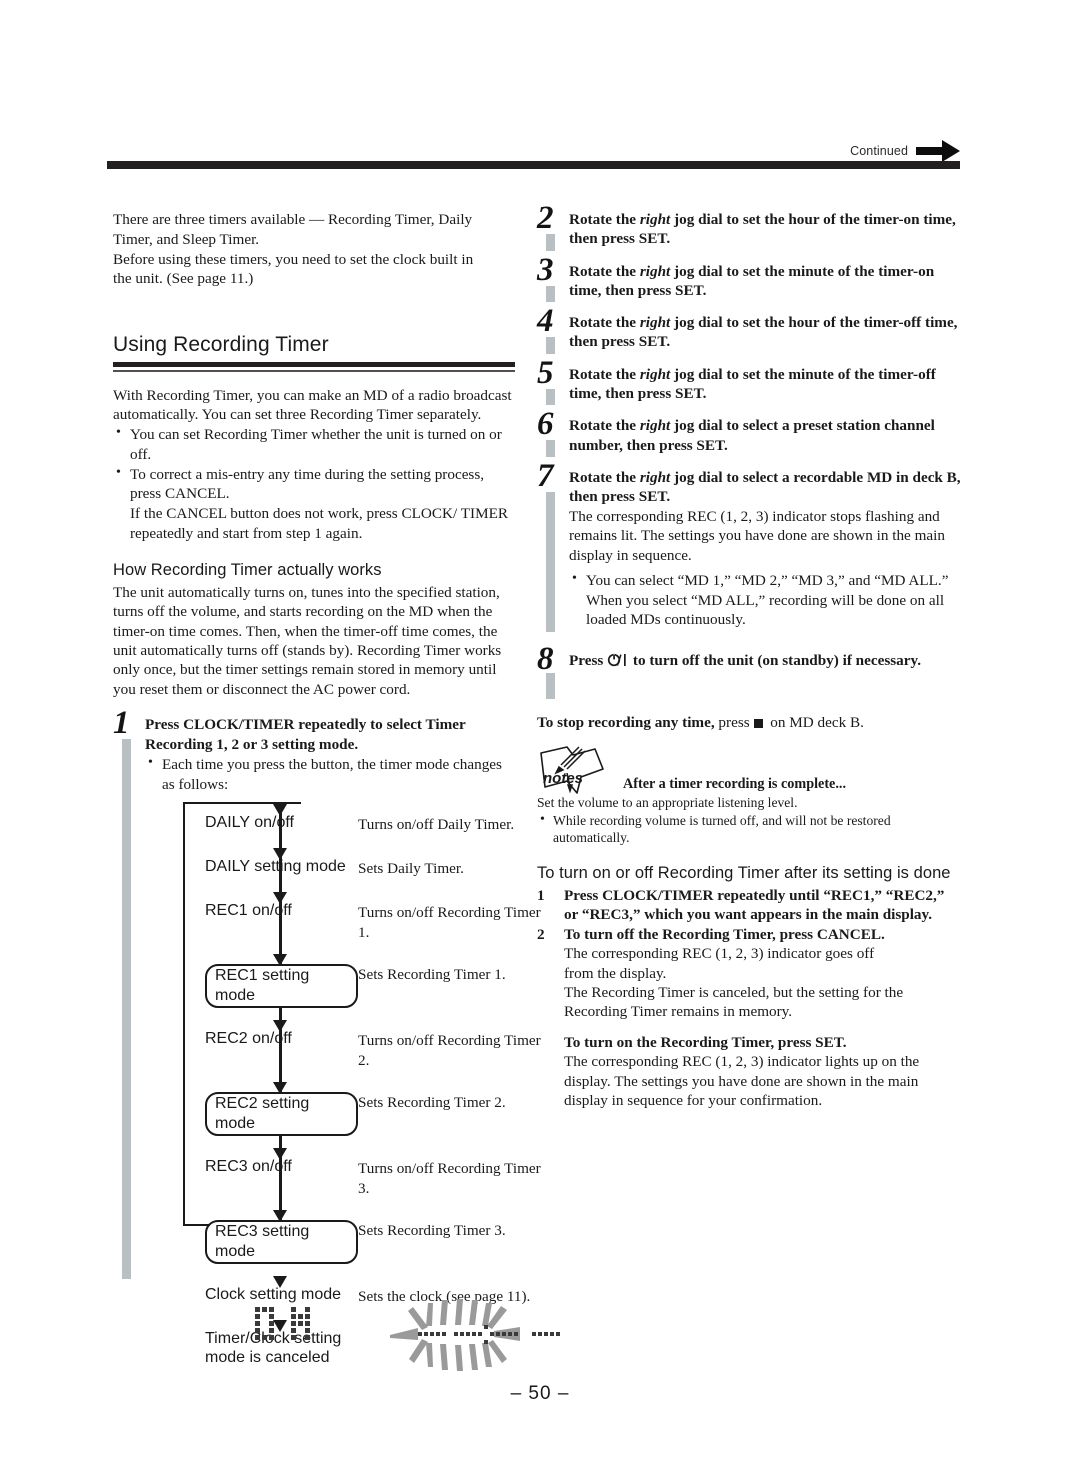  Describe the element at coordinates (550, 294) in the screenshot. I see `step-3-spine` at that location.